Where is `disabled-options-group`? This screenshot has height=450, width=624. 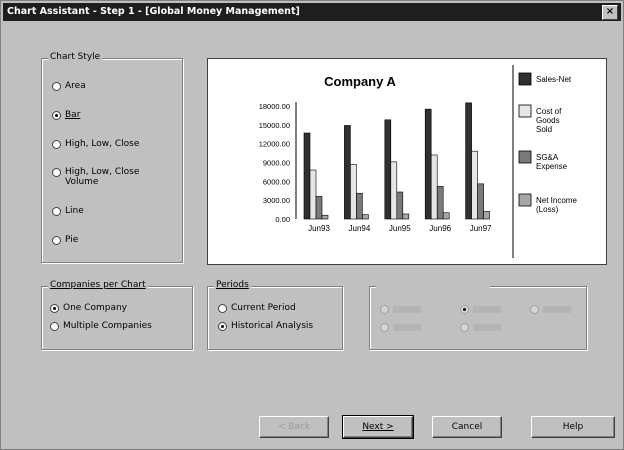
disabled-options-group is located at coordinates (478, 315).